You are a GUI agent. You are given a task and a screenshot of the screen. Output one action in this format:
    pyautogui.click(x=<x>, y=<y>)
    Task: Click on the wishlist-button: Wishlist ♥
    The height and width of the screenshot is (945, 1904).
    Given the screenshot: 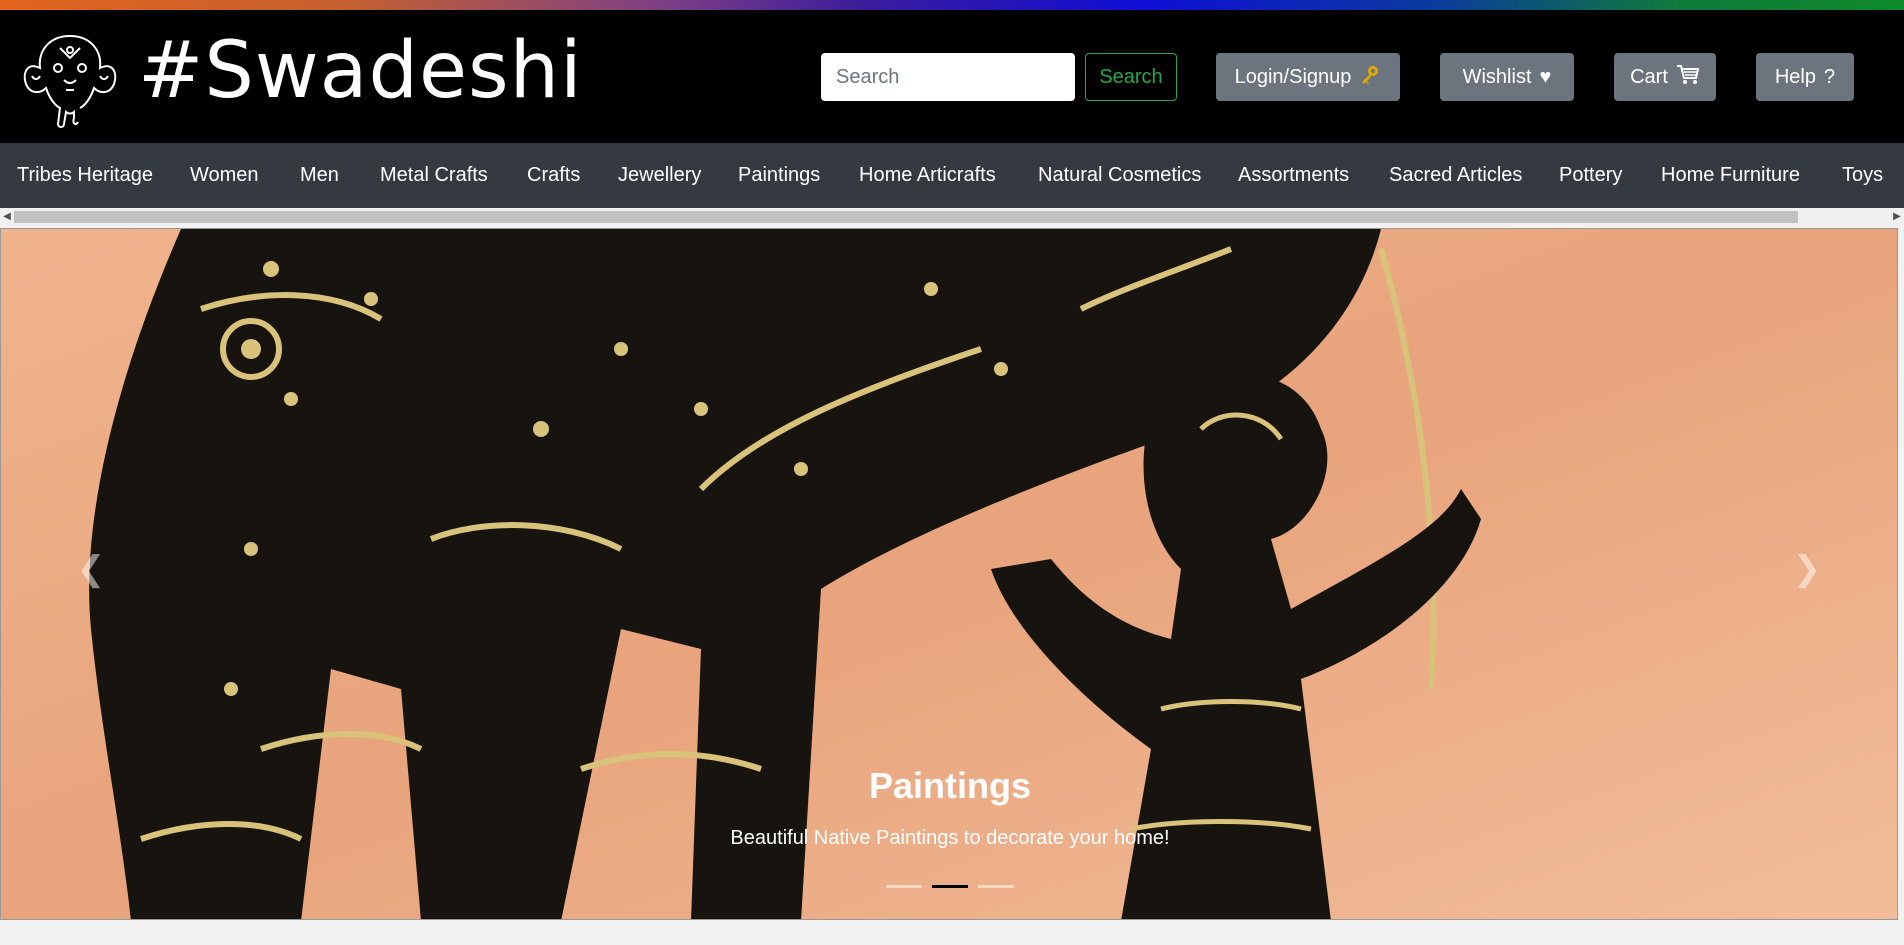 What is the action you would take?
    pyautogui.click(x=1507, y=77)
    